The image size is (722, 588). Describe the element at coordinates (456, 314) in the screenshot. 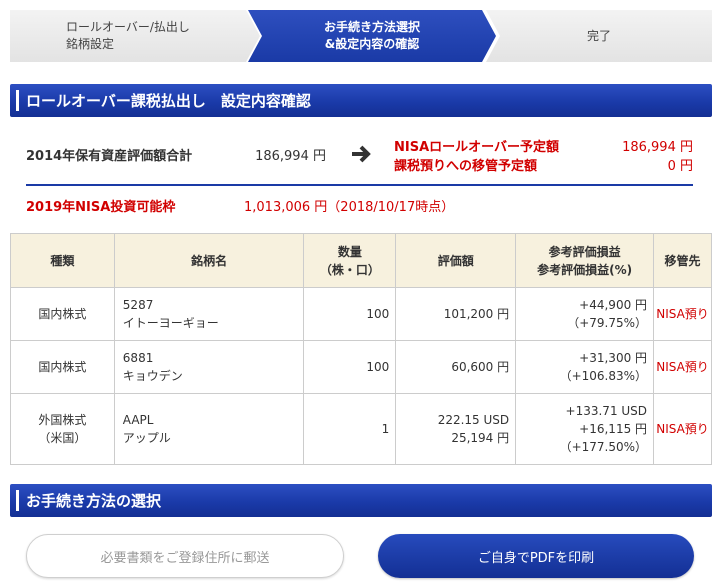

I see `cell-value: 101,200 円` at that location.